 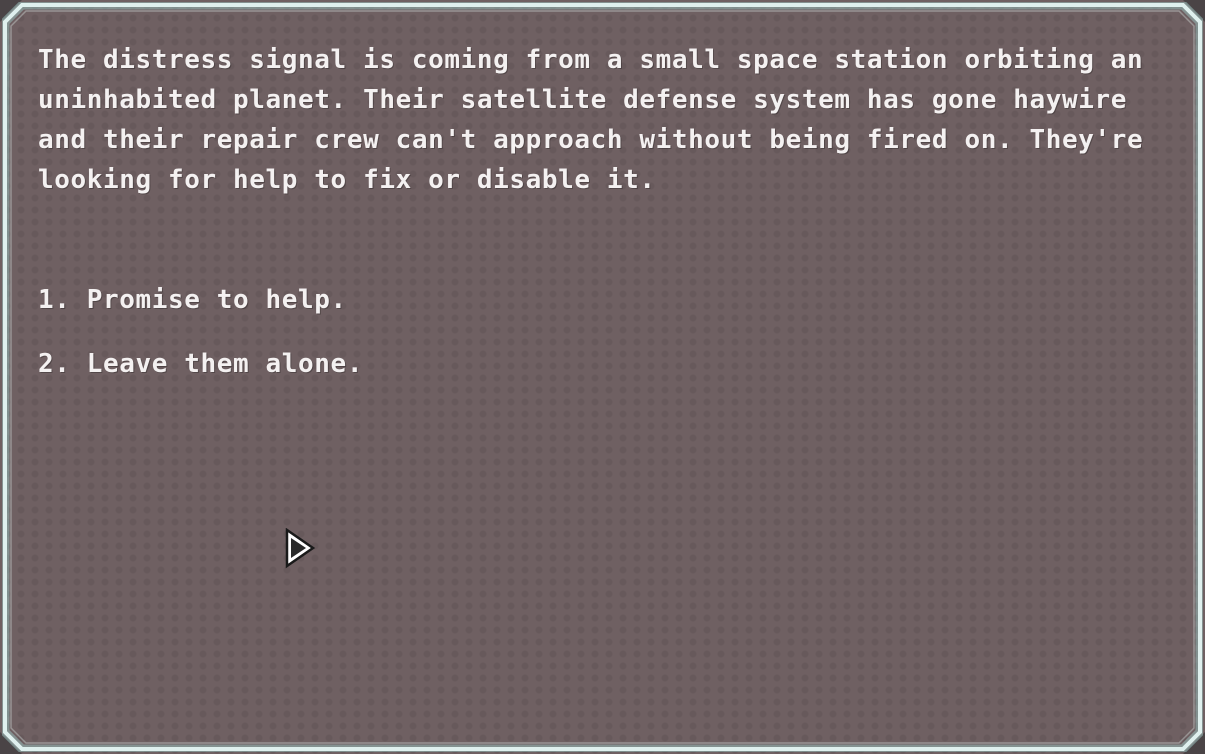 I want to click on choice-list: 1. Promise to help. 2. Leave them alone., so click(x=200, y=344).